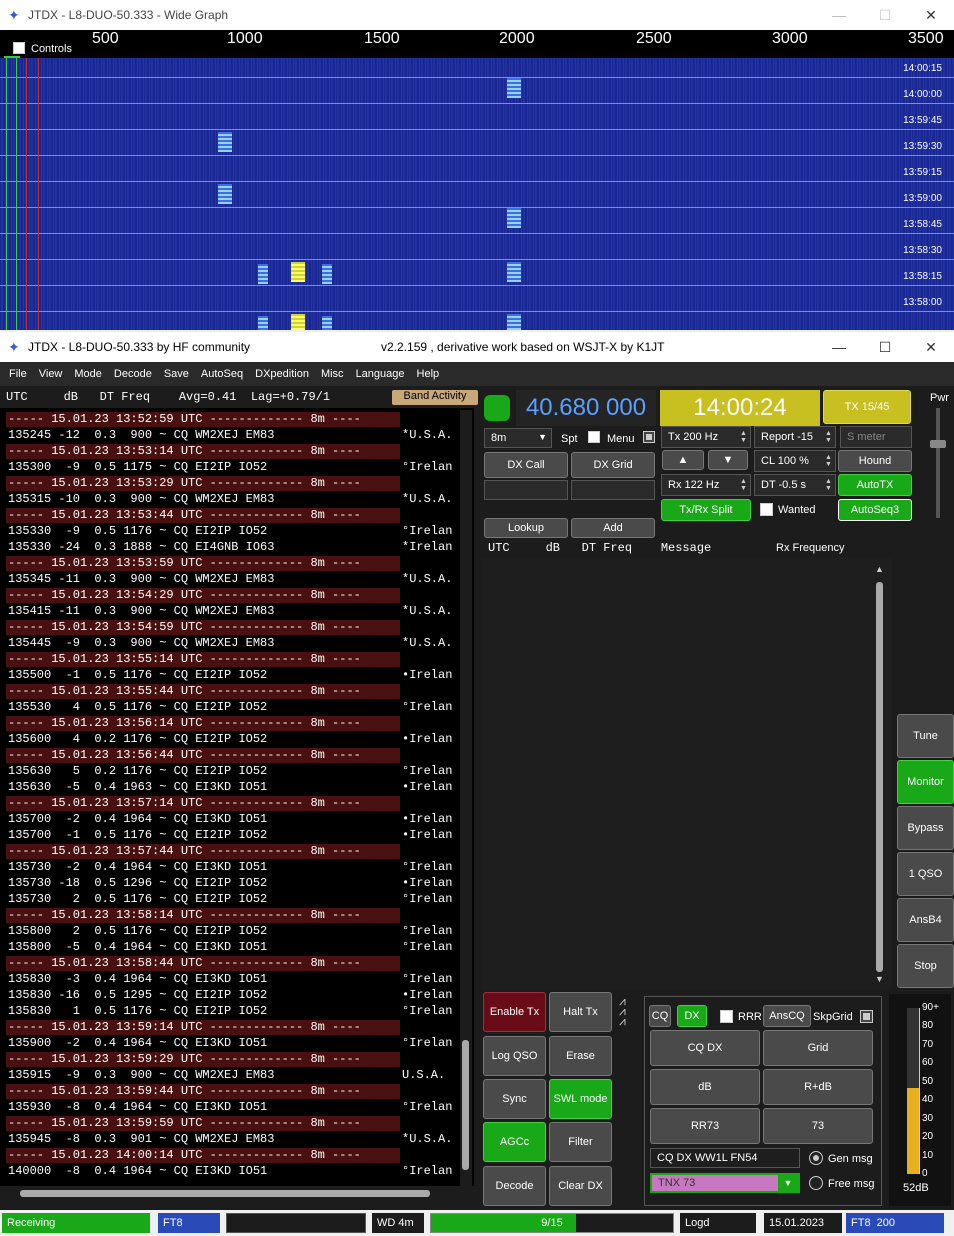  What do you see at coordinates (705, 1087) in the screenshot?
I see `db-button: dB` at bounding box center [705, 1087].